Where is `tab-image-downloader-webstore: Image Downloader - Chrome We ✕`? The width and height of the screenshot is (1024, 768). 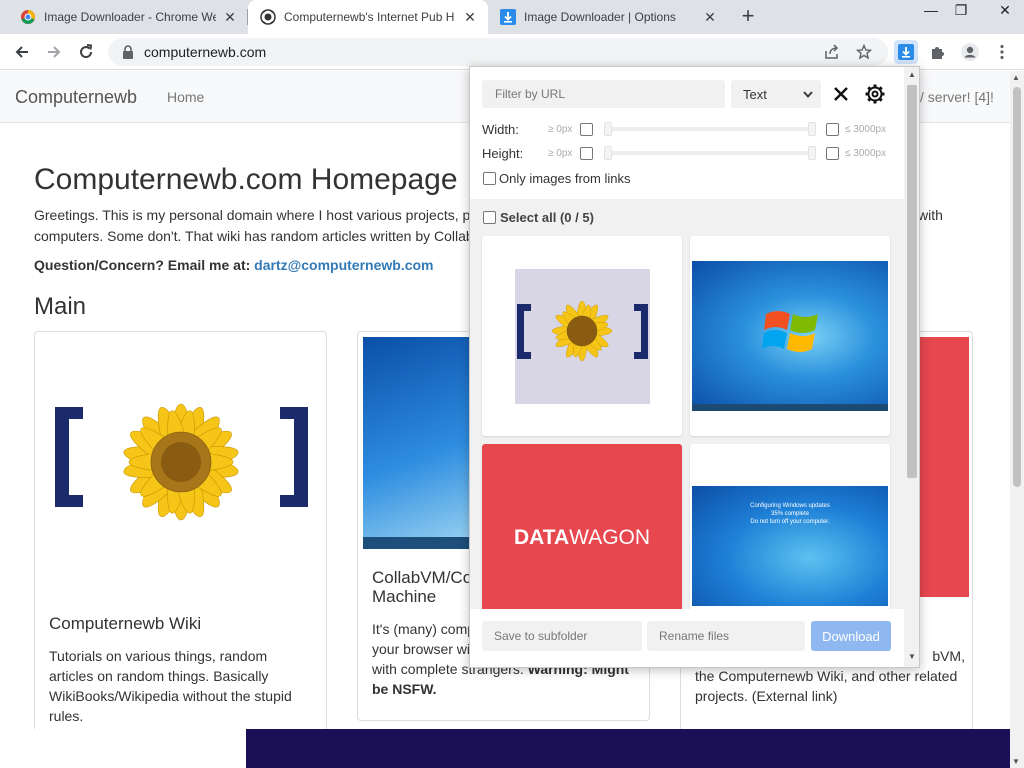 tab-image-downloader-webstore: Image Downloader - Chrome We ✕ is located at coordinates (128, 17).